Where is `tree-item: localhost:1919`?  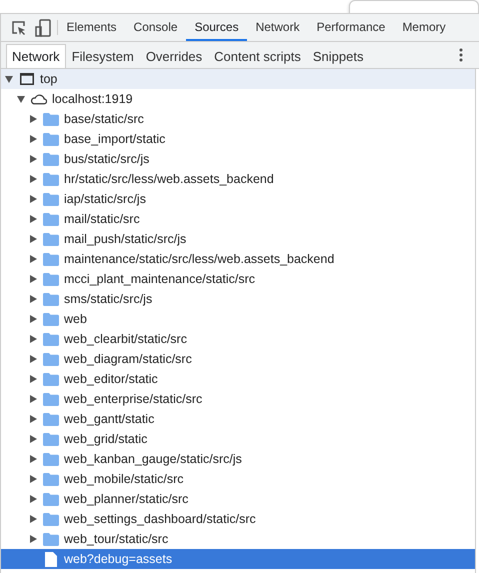 tree-item: localhost:1919 is located at coordinates (238, 99).